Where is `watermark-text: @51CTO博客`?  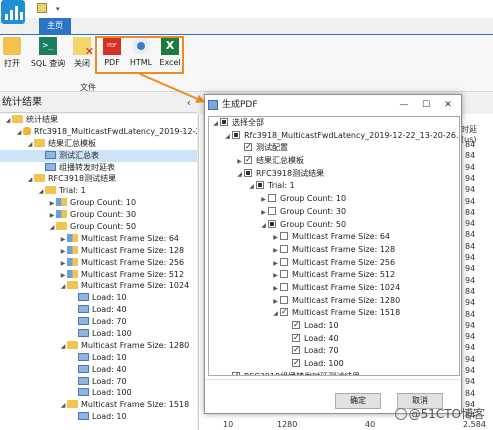
watermark-text: @51CTO博客 is located at coordinates (446, 414).